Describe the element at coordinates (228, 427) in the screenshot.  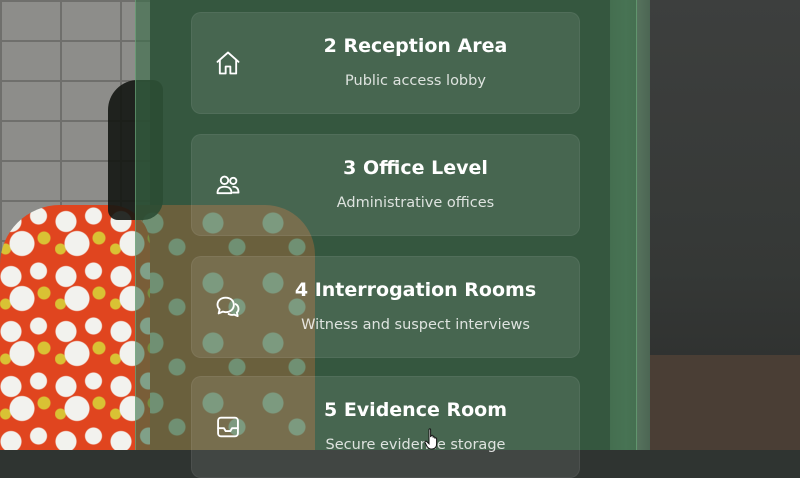
I see `archive-box-icon` at that location.